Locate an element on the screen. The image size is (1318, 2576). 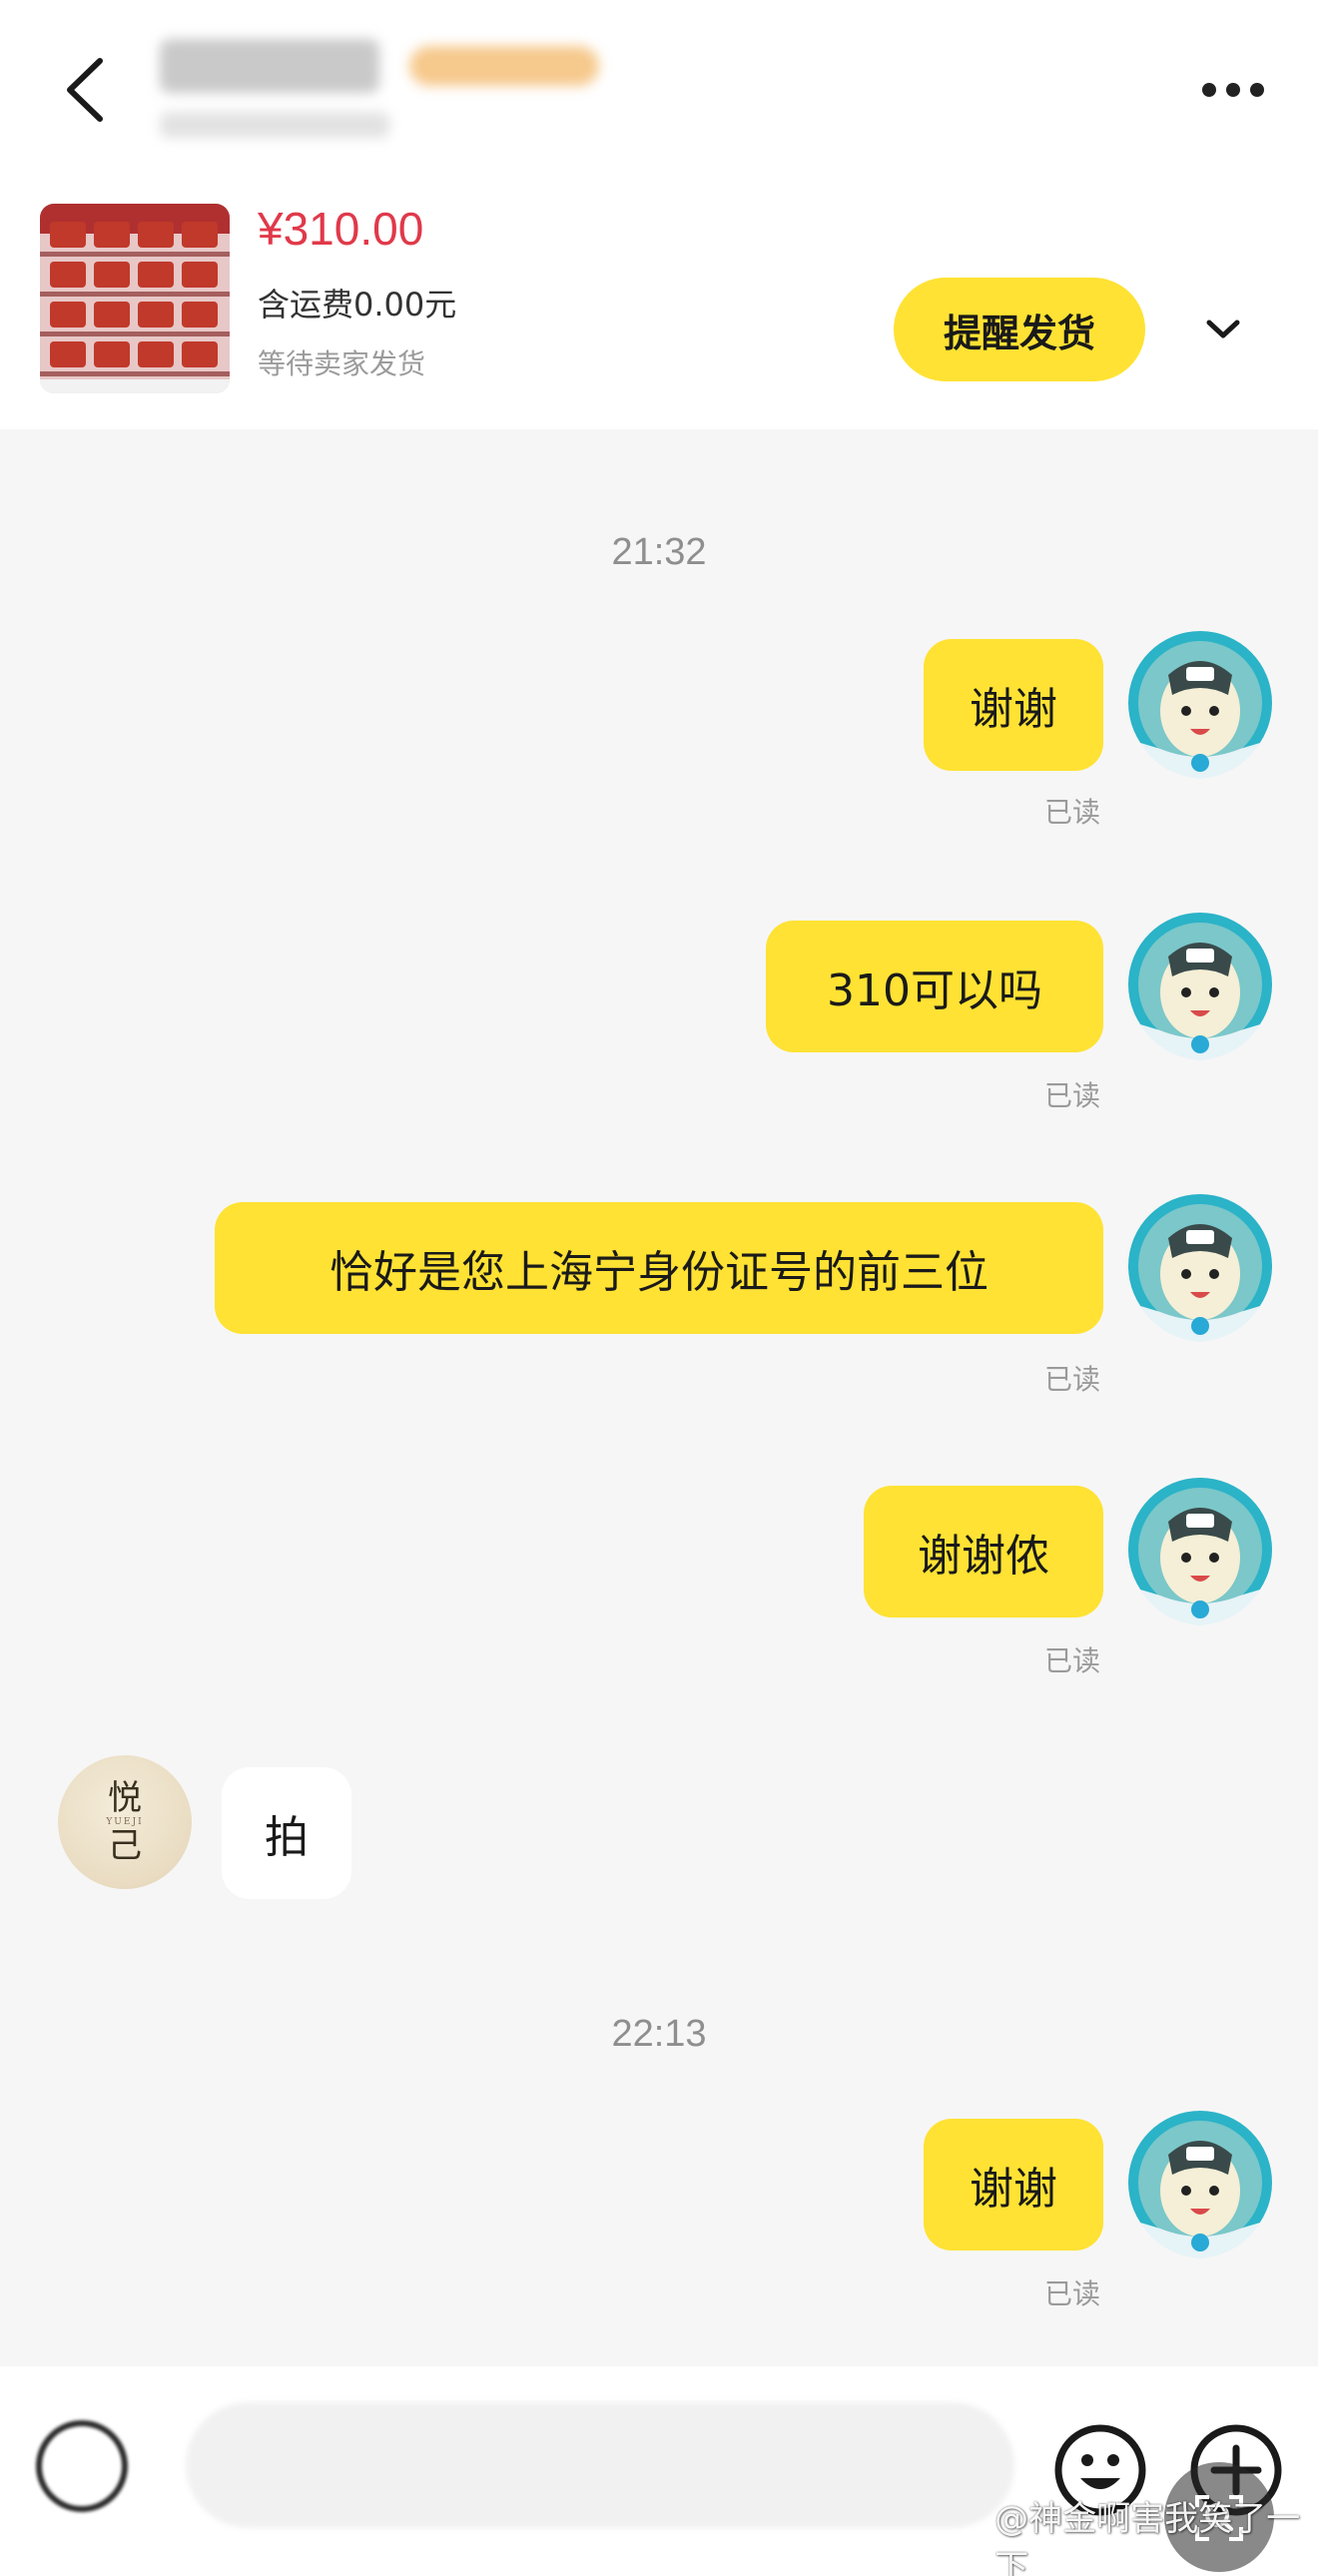
message-bubble-sent: 恰好是您上海宁身份证号的前三位 is located at coordinates (659, 1268).